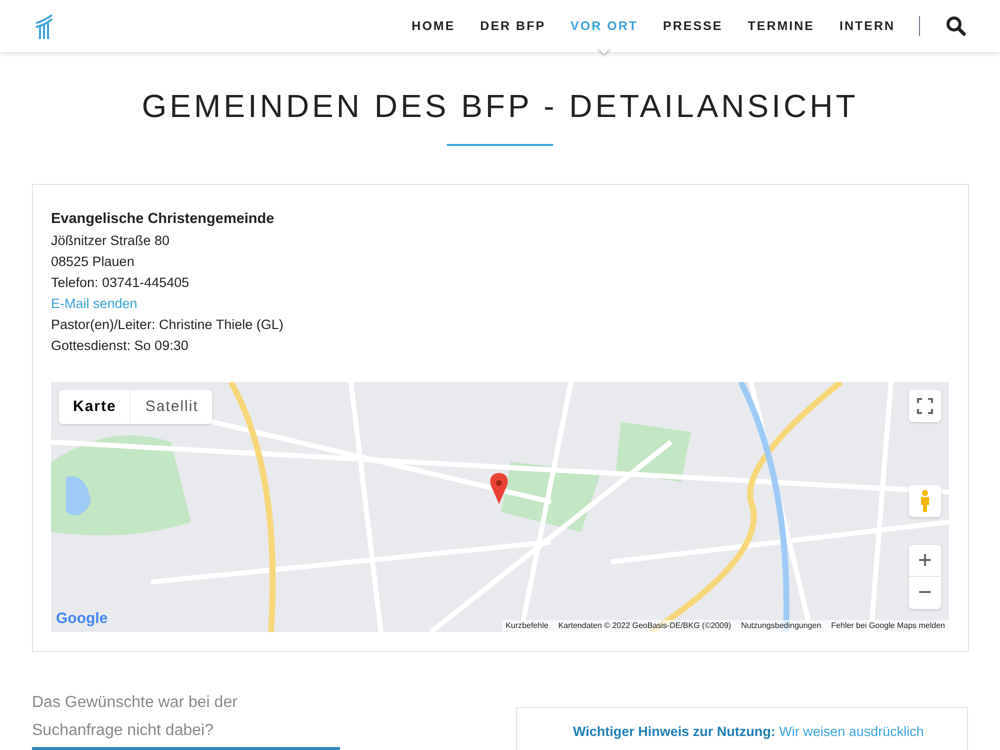 Image resolution: width=1000 pixels, height=750 pixels. Describe the element at coordinates (500, 106) in the screenshot. I see `page-title: GEMEINDEN DES BFP - DETAILANSICHT` at that location.